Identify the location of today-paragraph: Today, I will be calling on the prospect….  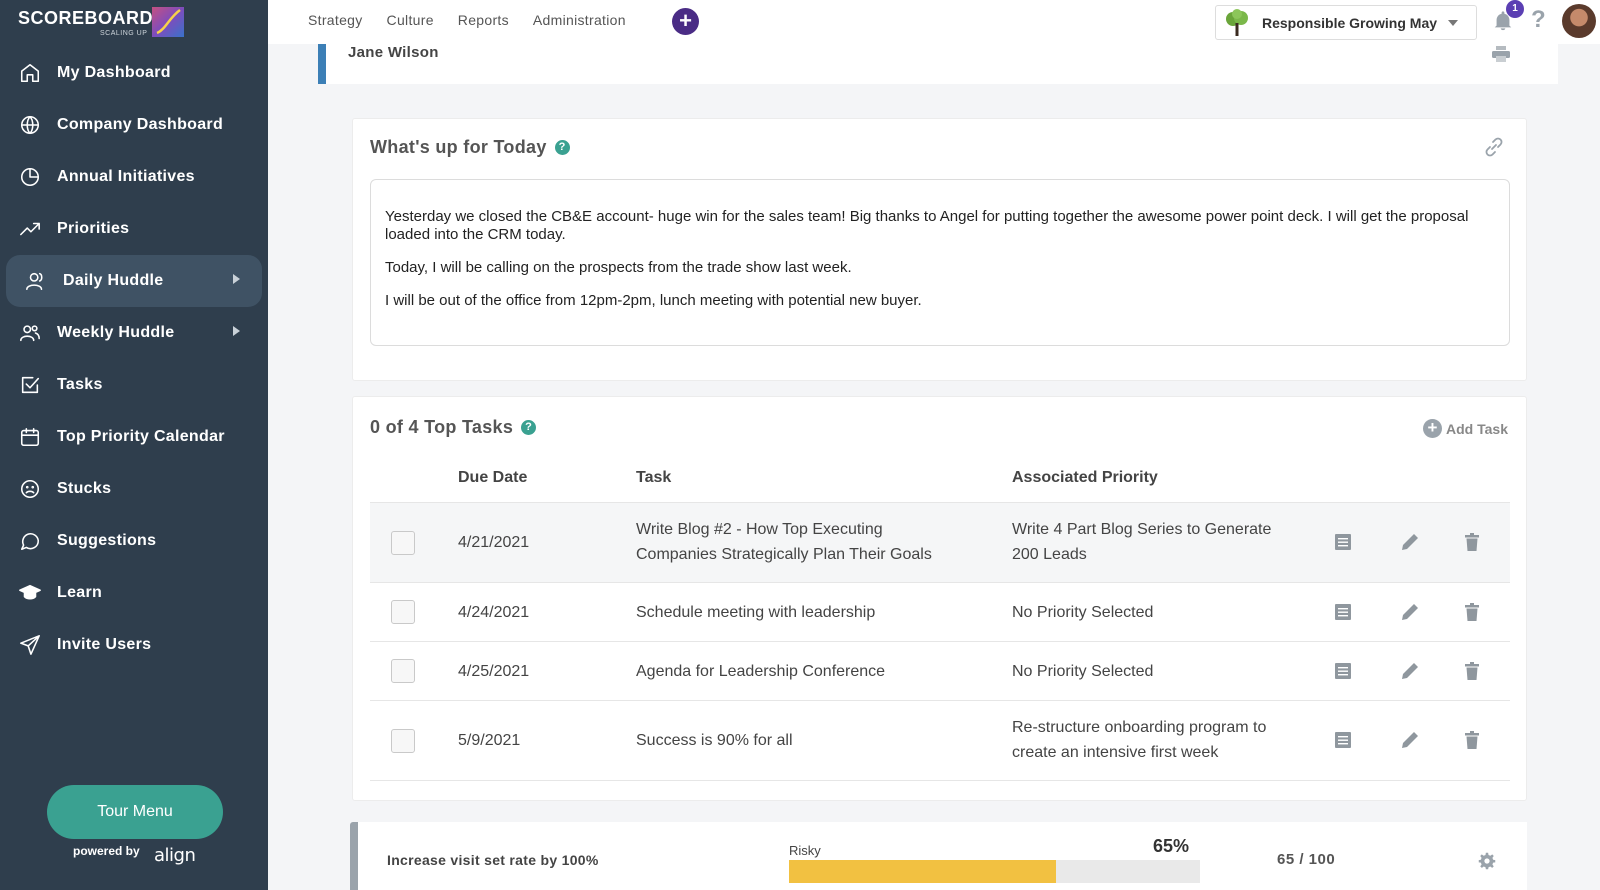
(618, 267).